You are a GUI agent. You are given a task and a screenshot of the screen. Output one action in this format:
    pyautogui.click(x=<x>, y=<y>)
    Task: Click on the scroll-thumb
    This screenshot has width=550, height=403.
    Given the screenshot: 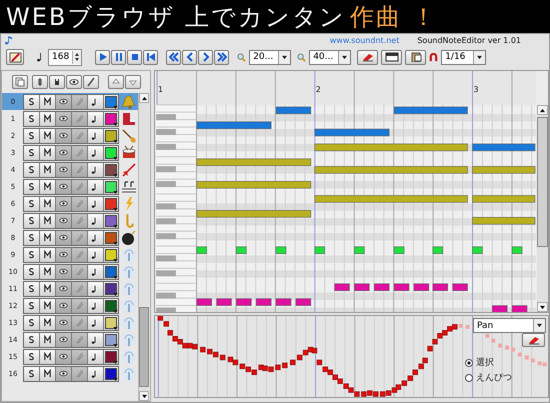 What is the action you would take?
    pyautogui.click(x=542, y=182)
    